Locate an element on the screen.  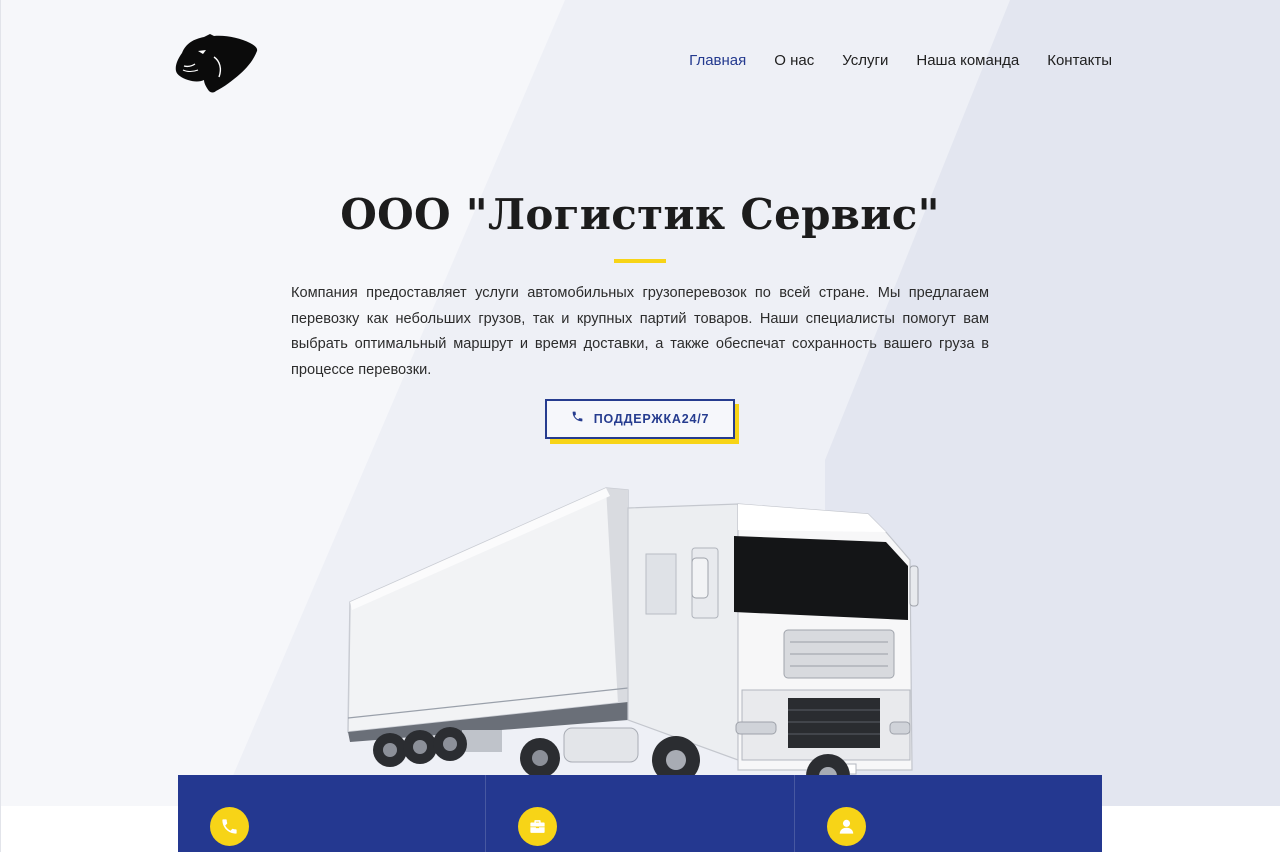
nav-link-contacts: Контакты is located at coordinates (1079, 61).